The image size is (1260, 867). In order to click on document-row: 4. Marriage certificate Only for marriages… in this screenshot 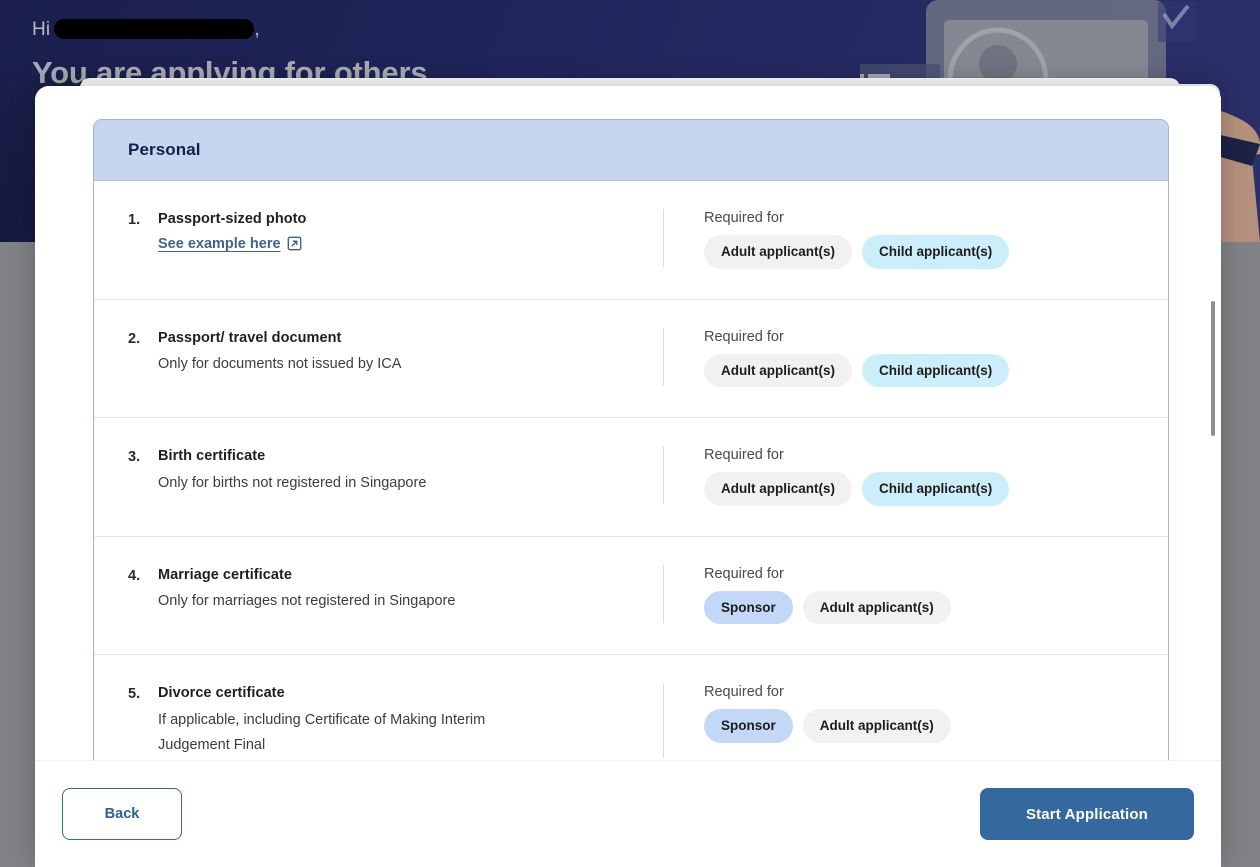, I will do `click(631, 596)`.